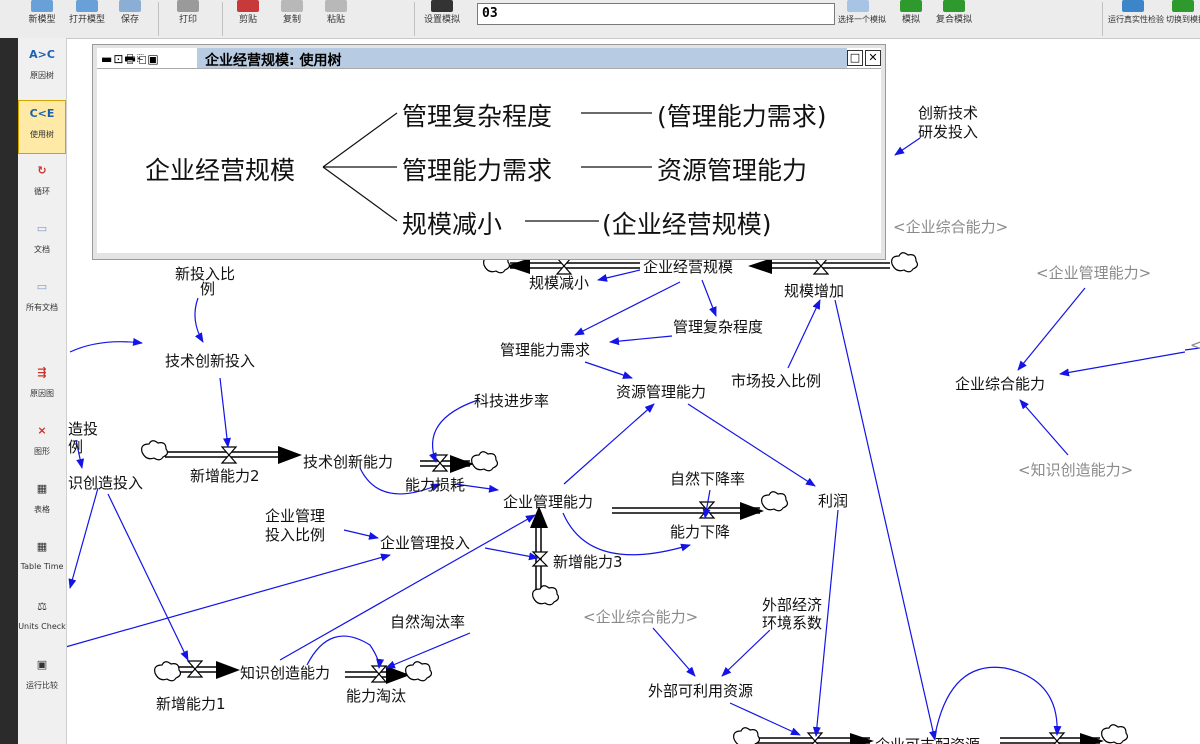 Image resolution: width=1200 pixels, height=744 pixels. I want to click on document-all-icon: ▭, so click(42, 286).